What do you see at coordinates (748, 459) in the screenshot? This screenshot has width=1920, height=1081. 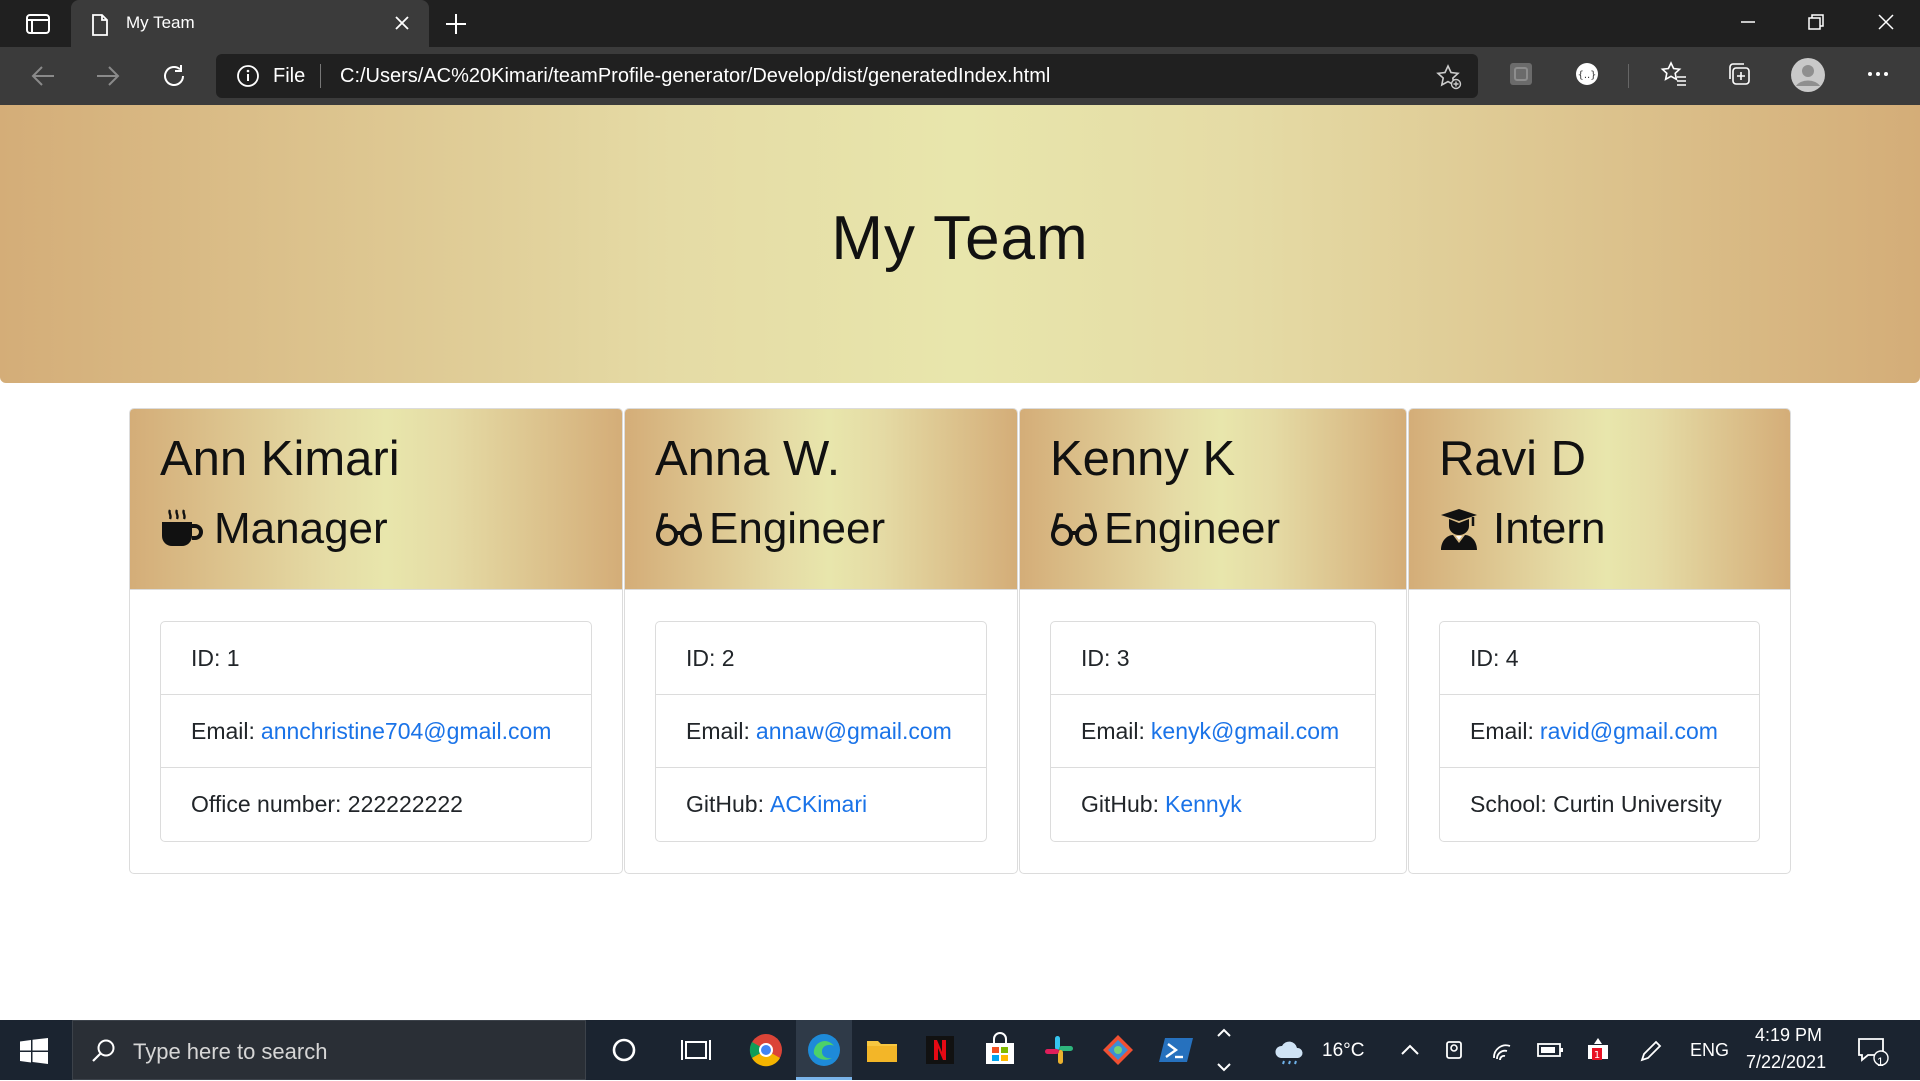 I see `employee-name: Anna W.` at bounding box center [748, 459].